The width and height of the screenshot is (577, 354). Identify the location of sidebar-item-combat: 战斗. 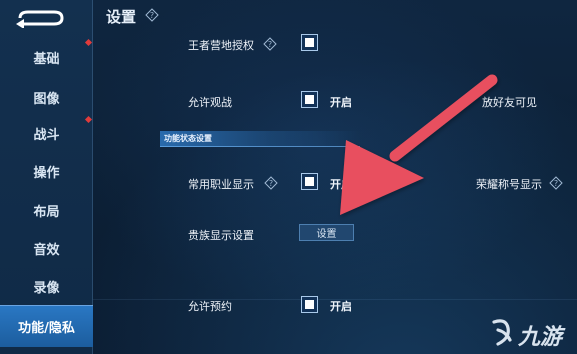
(46, 133).